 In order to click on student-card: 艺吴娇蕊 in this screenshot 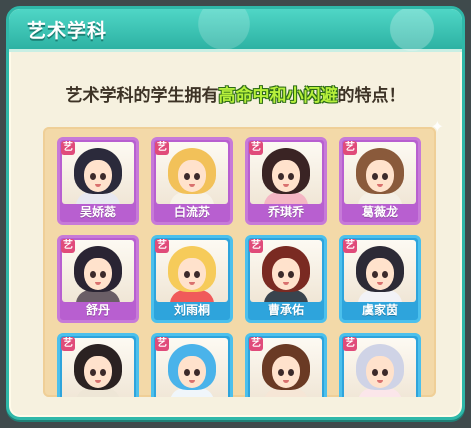, I will do `click(98, 181)`.